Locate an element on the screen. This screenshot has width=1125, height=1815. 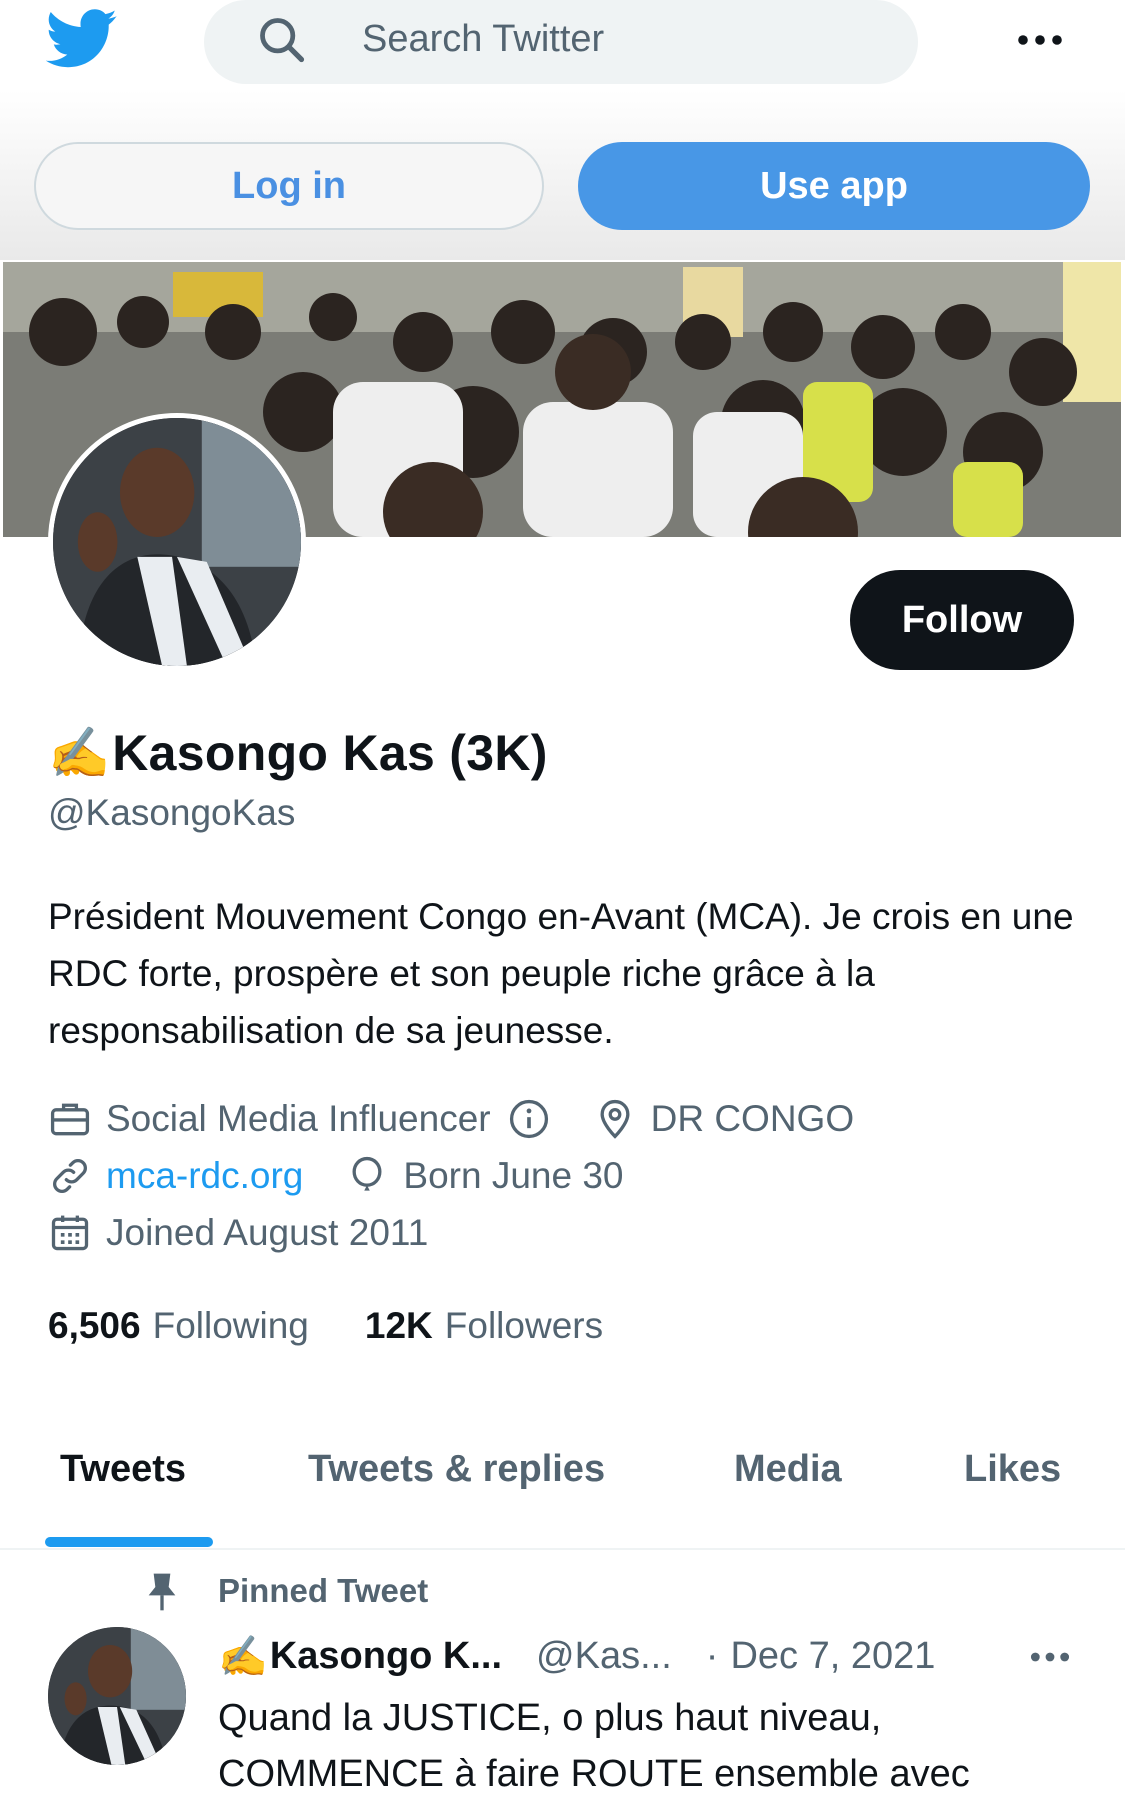
profile-name: Kasongo Kas (3K) is located at coordinates (330, 753).